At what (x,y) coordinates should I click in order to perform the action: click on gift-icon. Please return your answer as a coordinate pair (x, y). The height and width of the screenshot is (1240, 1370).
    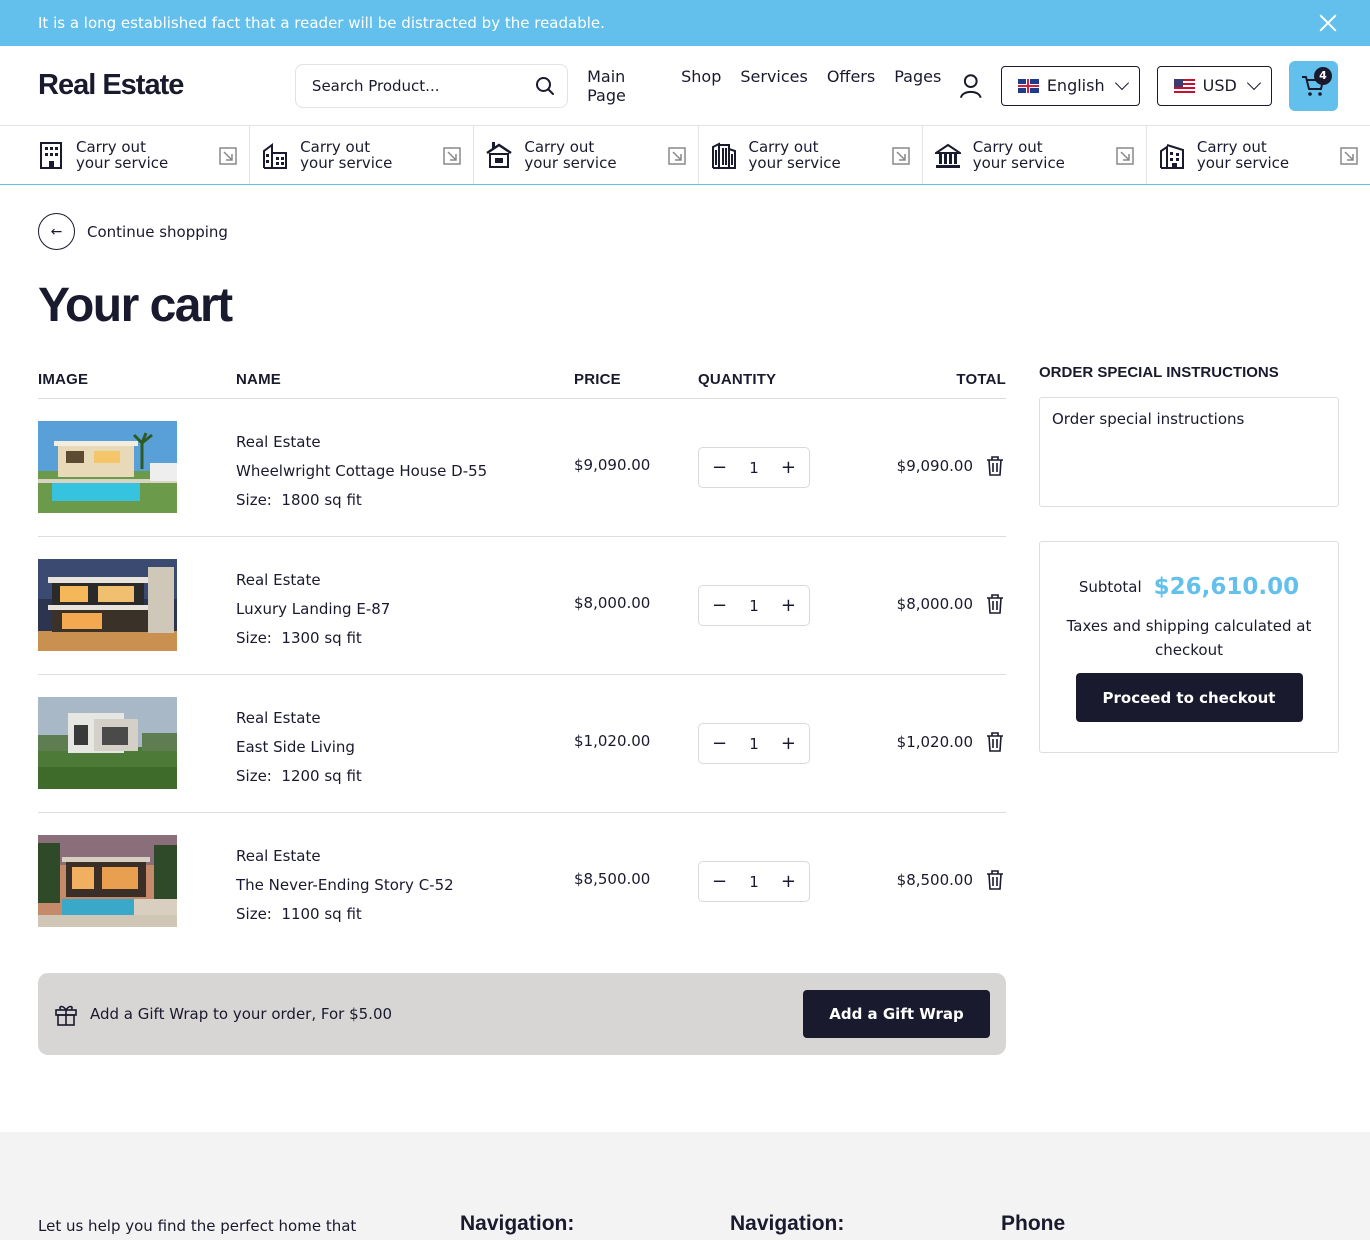
    Looking at the image, I should click on (66, 1015).